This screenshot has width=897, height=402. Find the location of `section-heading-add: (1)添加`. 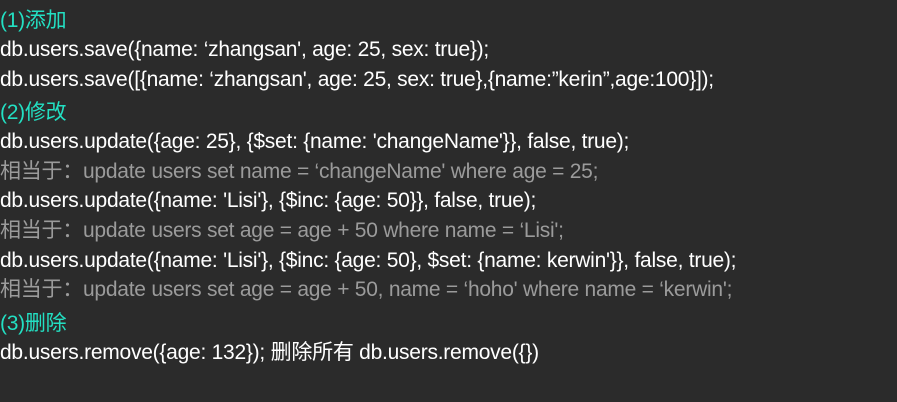

section-heading-add: (1)添加 is located at coordinates (33, 20).